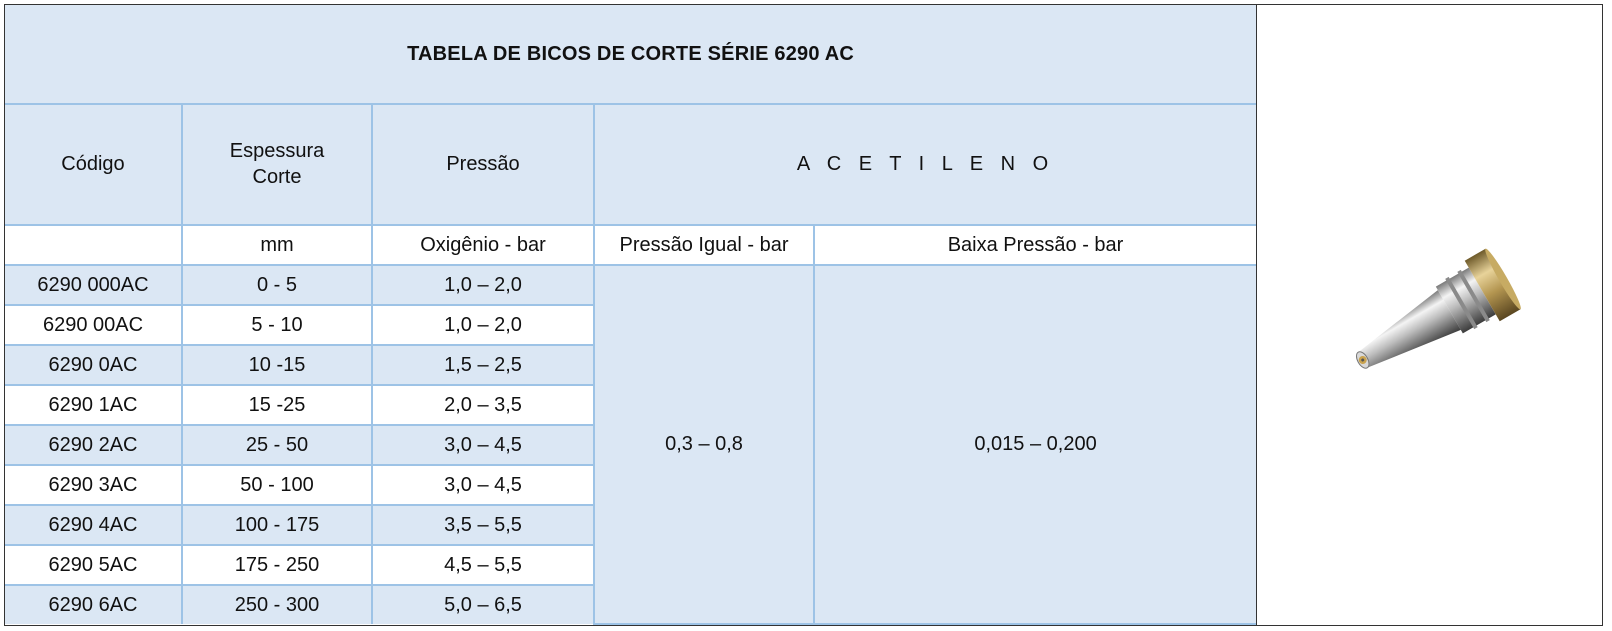 The image size is (1612, 631). Describe the element at coordinates (483, 244) in the screenshot. I see `unit-oxigenio: Oxigênio - bar` at that location.